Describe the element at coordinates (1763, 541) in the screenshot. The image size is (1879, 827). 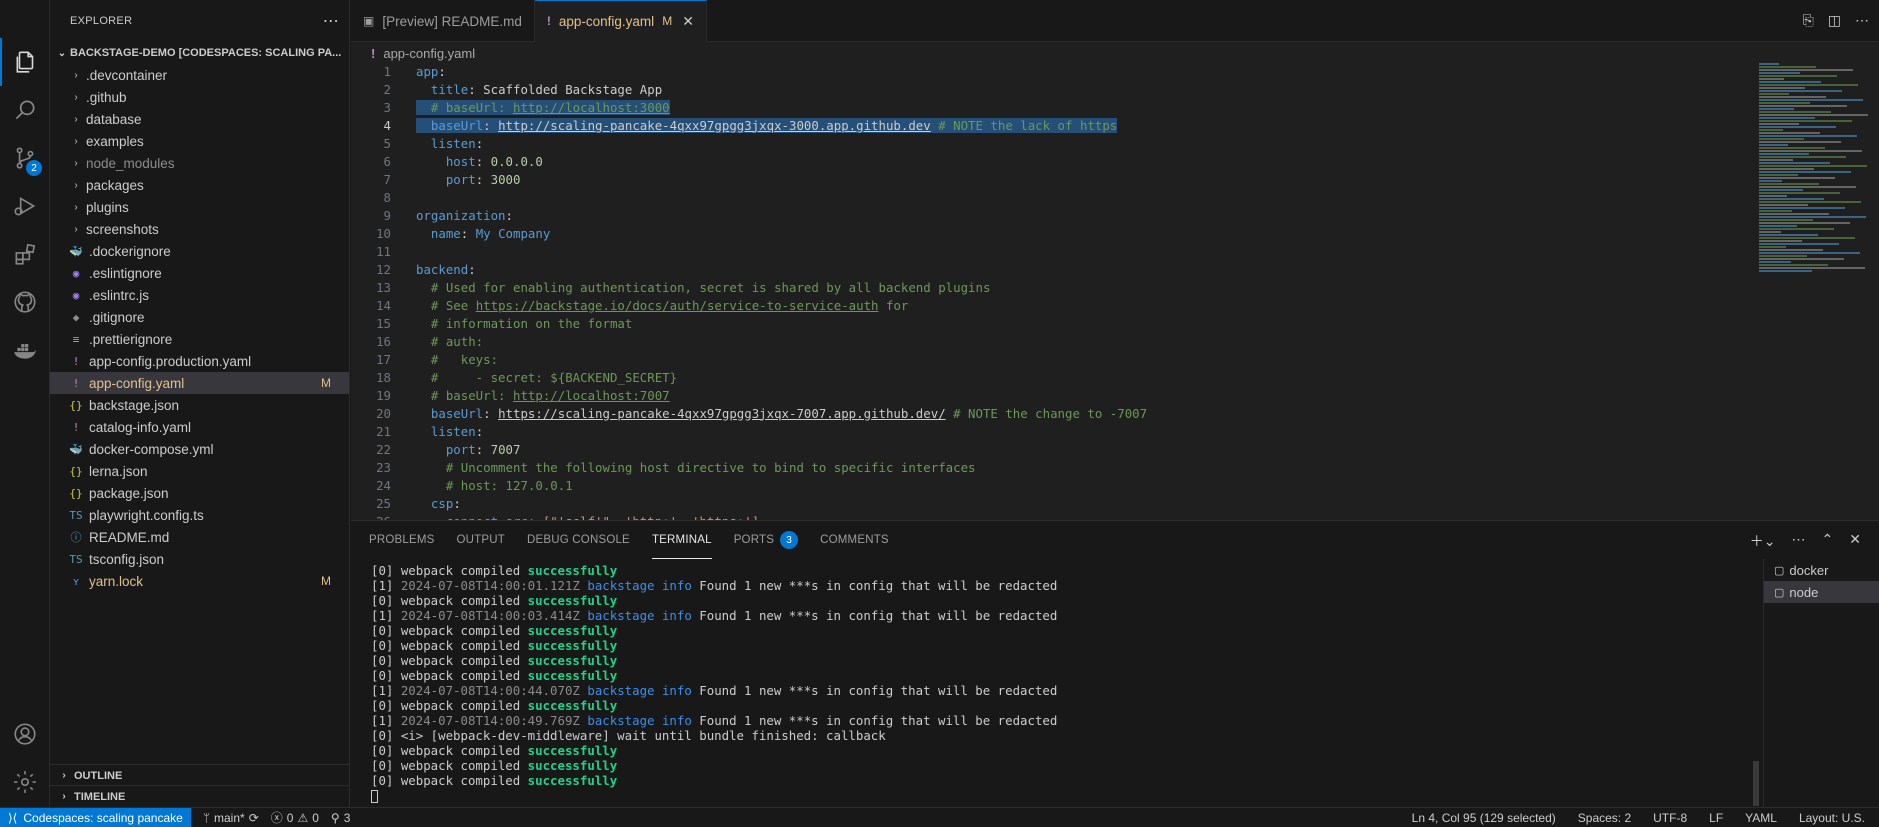
I see `new-terminal-icon: ＋⌄` at that location.